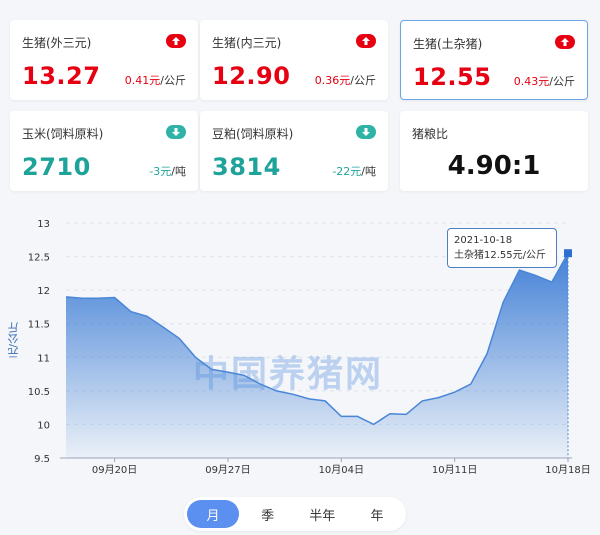  What do you see at coordinates (494, 60) in the screenshot?
I see `price-card-tu-za-zhu: 生猪(土杂猪) 12.55 0.43元/公斤` at bounding box center [494, 60].